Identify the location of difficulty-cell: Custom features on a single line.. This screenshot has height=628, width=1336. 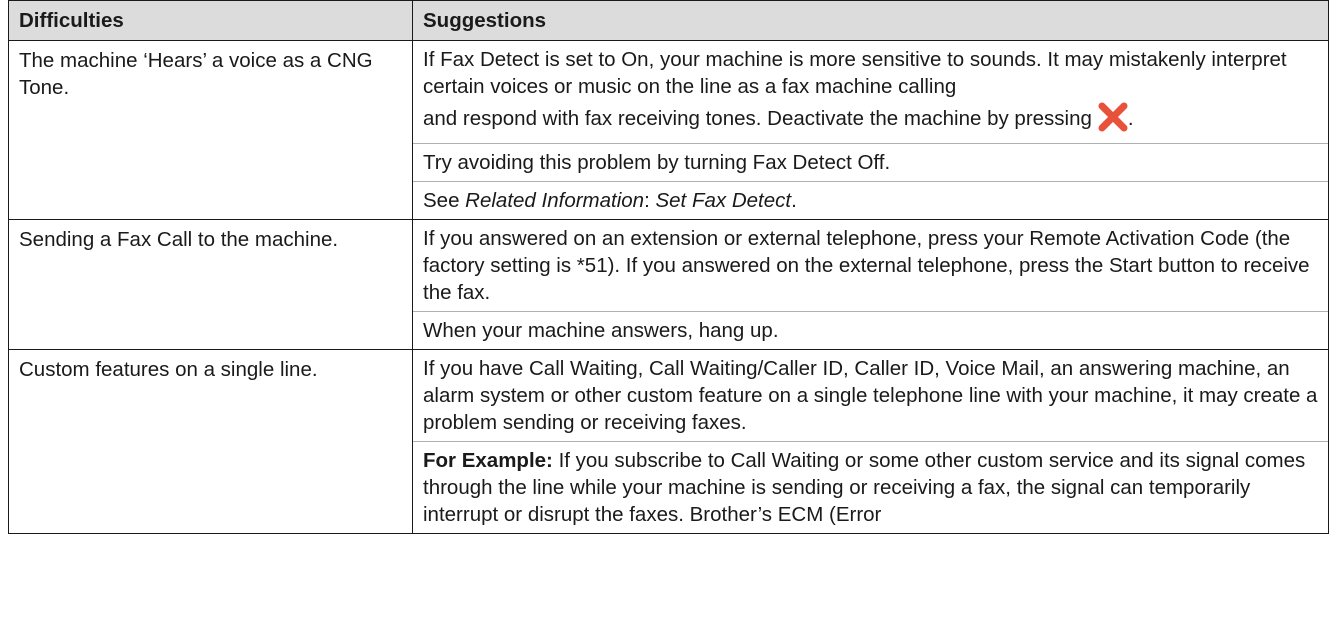
(210, 441).